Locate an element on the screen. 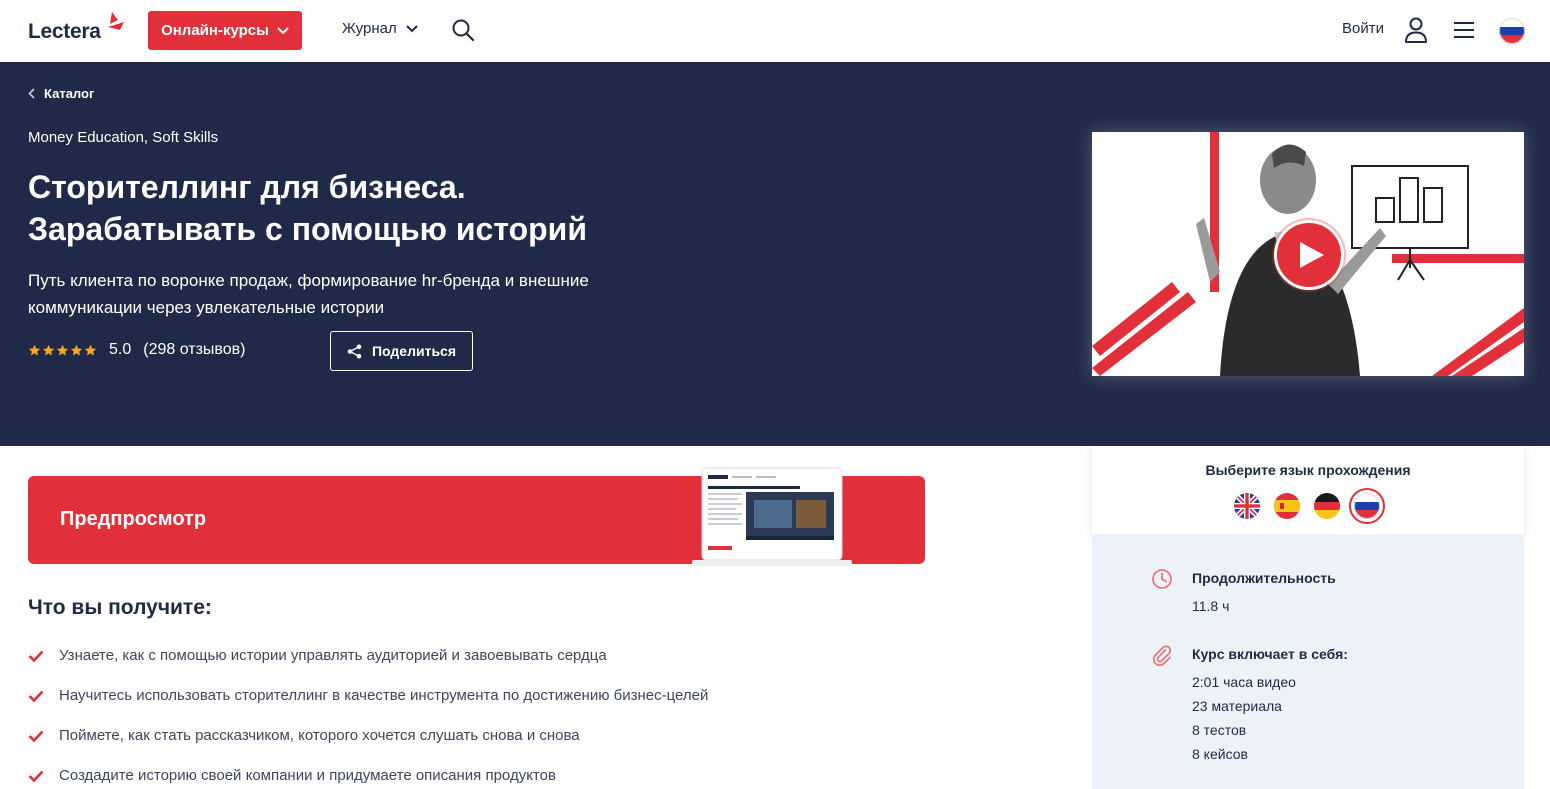 The height and width of the screenshot is (789, 1550). logo-mark-icon is located at coordinates (116, 21).